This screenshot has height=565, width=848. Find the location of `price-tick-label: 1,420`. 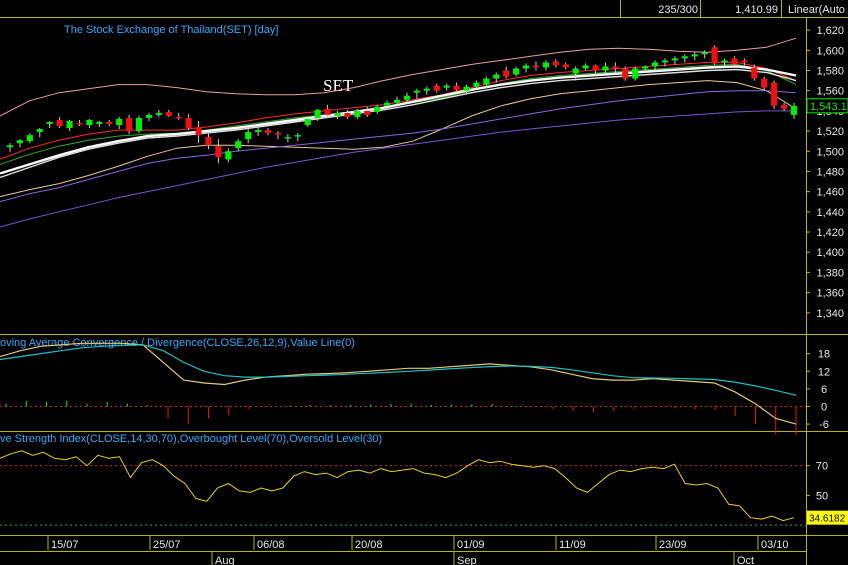

price-tick-label: 1,420 is located at coordinates (830, 233).